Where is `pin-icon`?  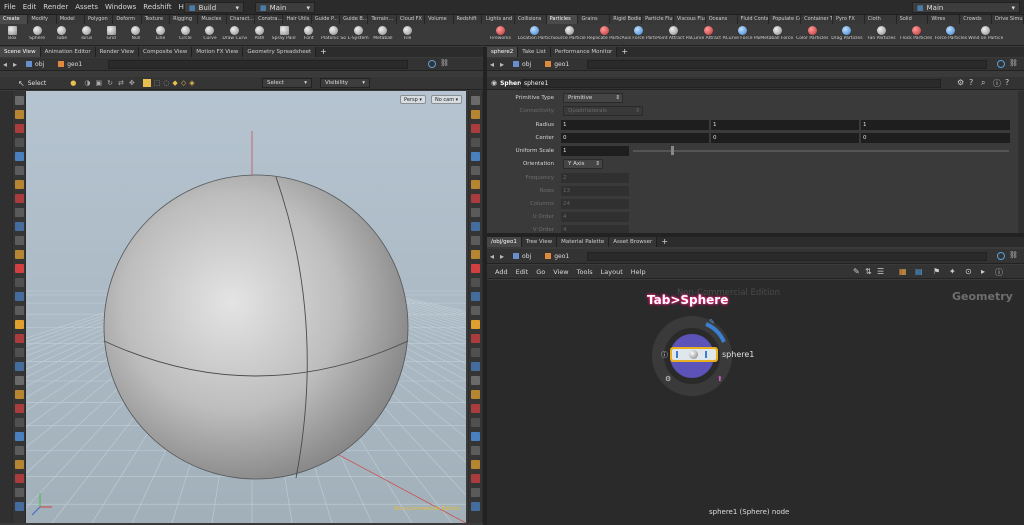 pin-icon is located at coordinates (1001, 64).